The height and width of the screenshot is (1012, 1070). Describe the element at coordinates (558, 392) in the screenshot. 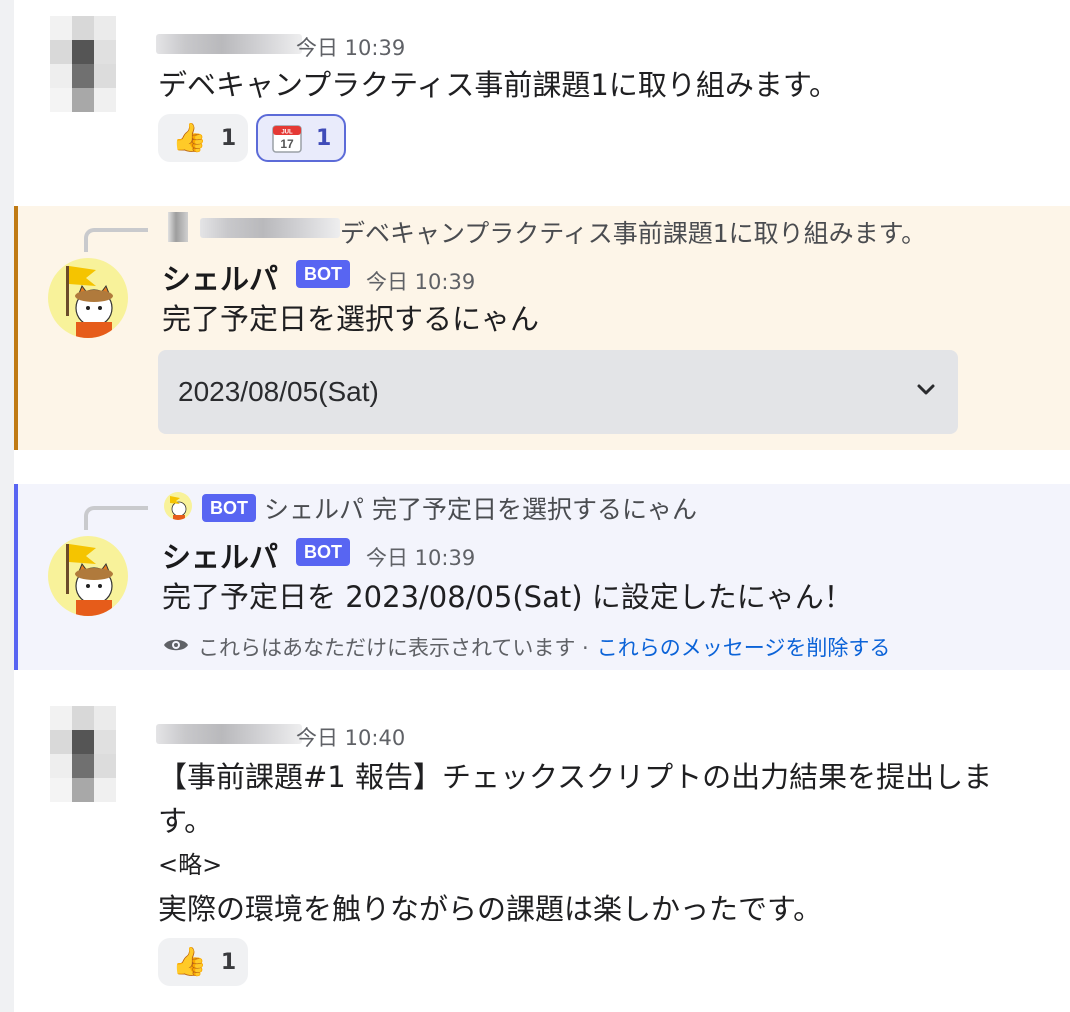

I see `date-select: 2023/08/05(Sat)` at that location.